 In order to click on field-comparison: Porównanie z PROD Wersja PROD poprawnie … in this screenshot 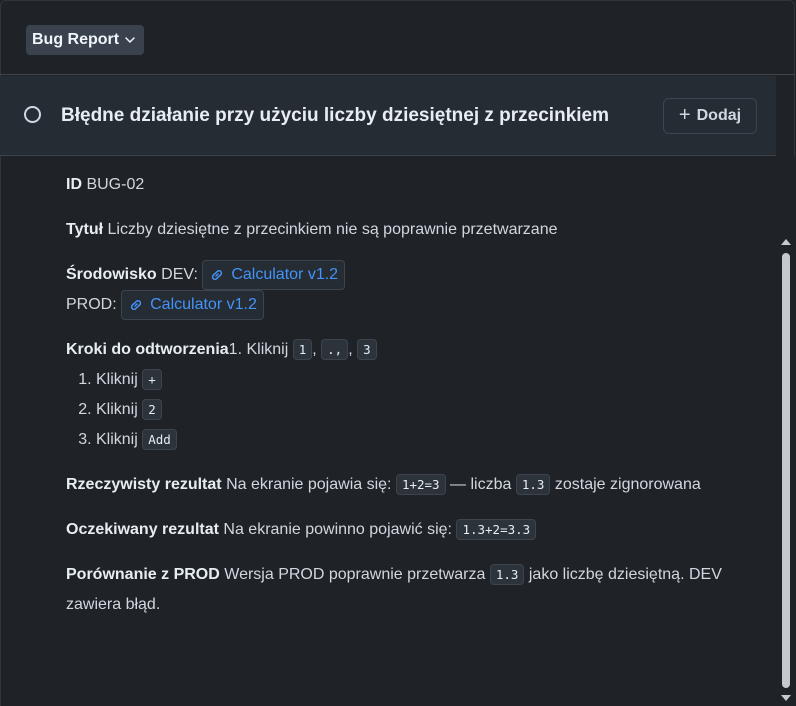, I will do `click(411, 590)`.